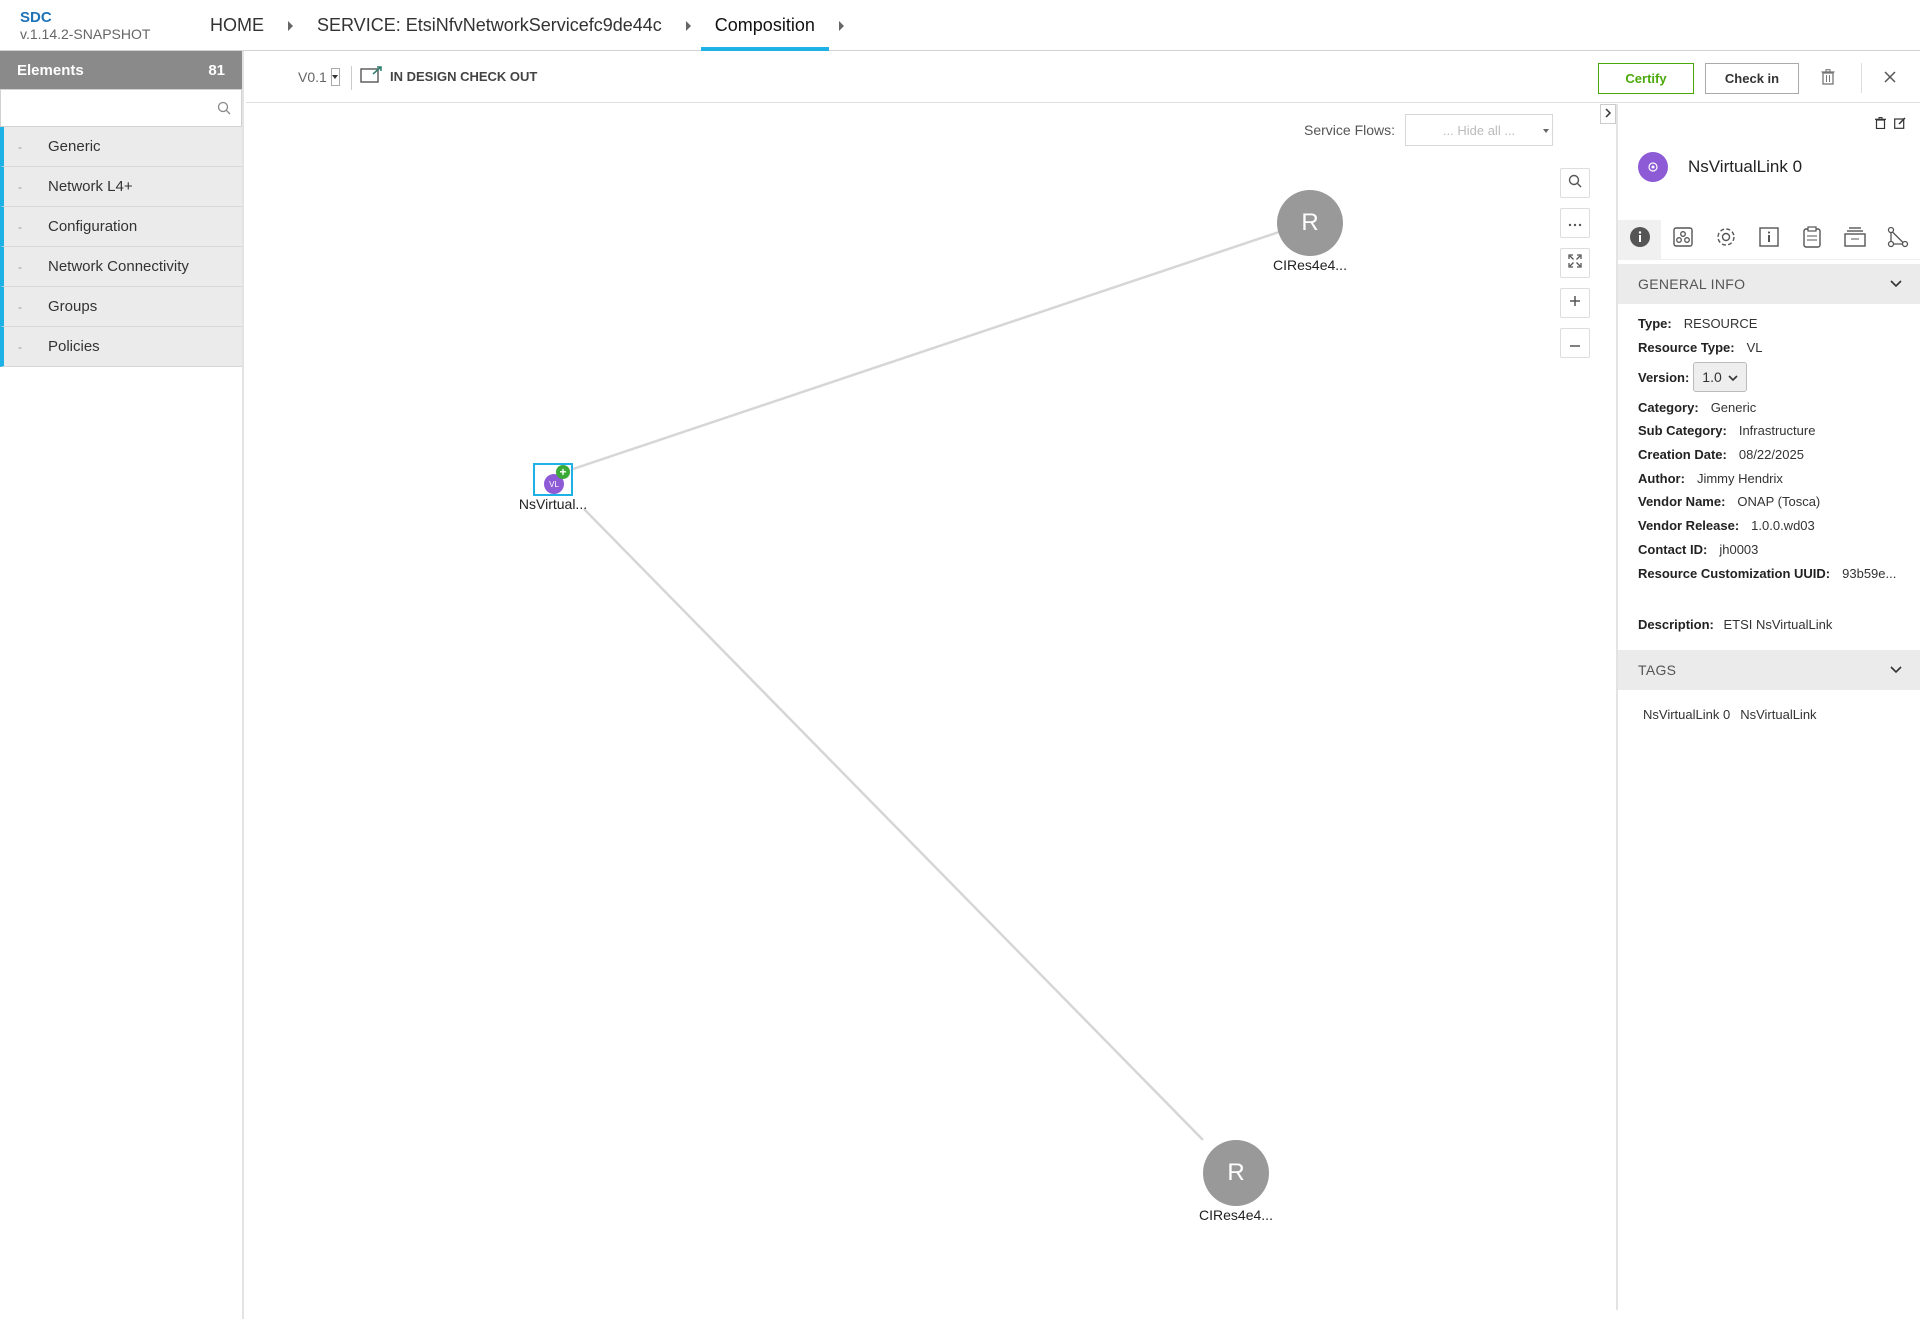 This screenshot has height=1319, width=1920. I want to click on zoom-in-button, so click(1575, 303).